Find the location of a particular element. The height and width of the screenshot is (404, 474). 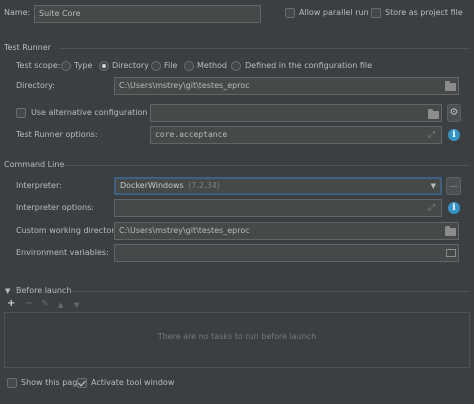

scope-option-file: File is located at coordinates (171, 65).